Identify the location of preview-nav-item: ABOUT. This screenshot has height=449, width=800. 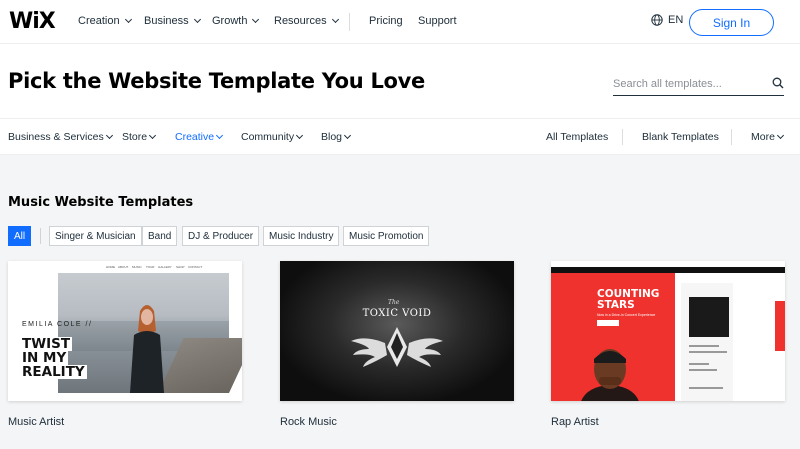
(123, 267).